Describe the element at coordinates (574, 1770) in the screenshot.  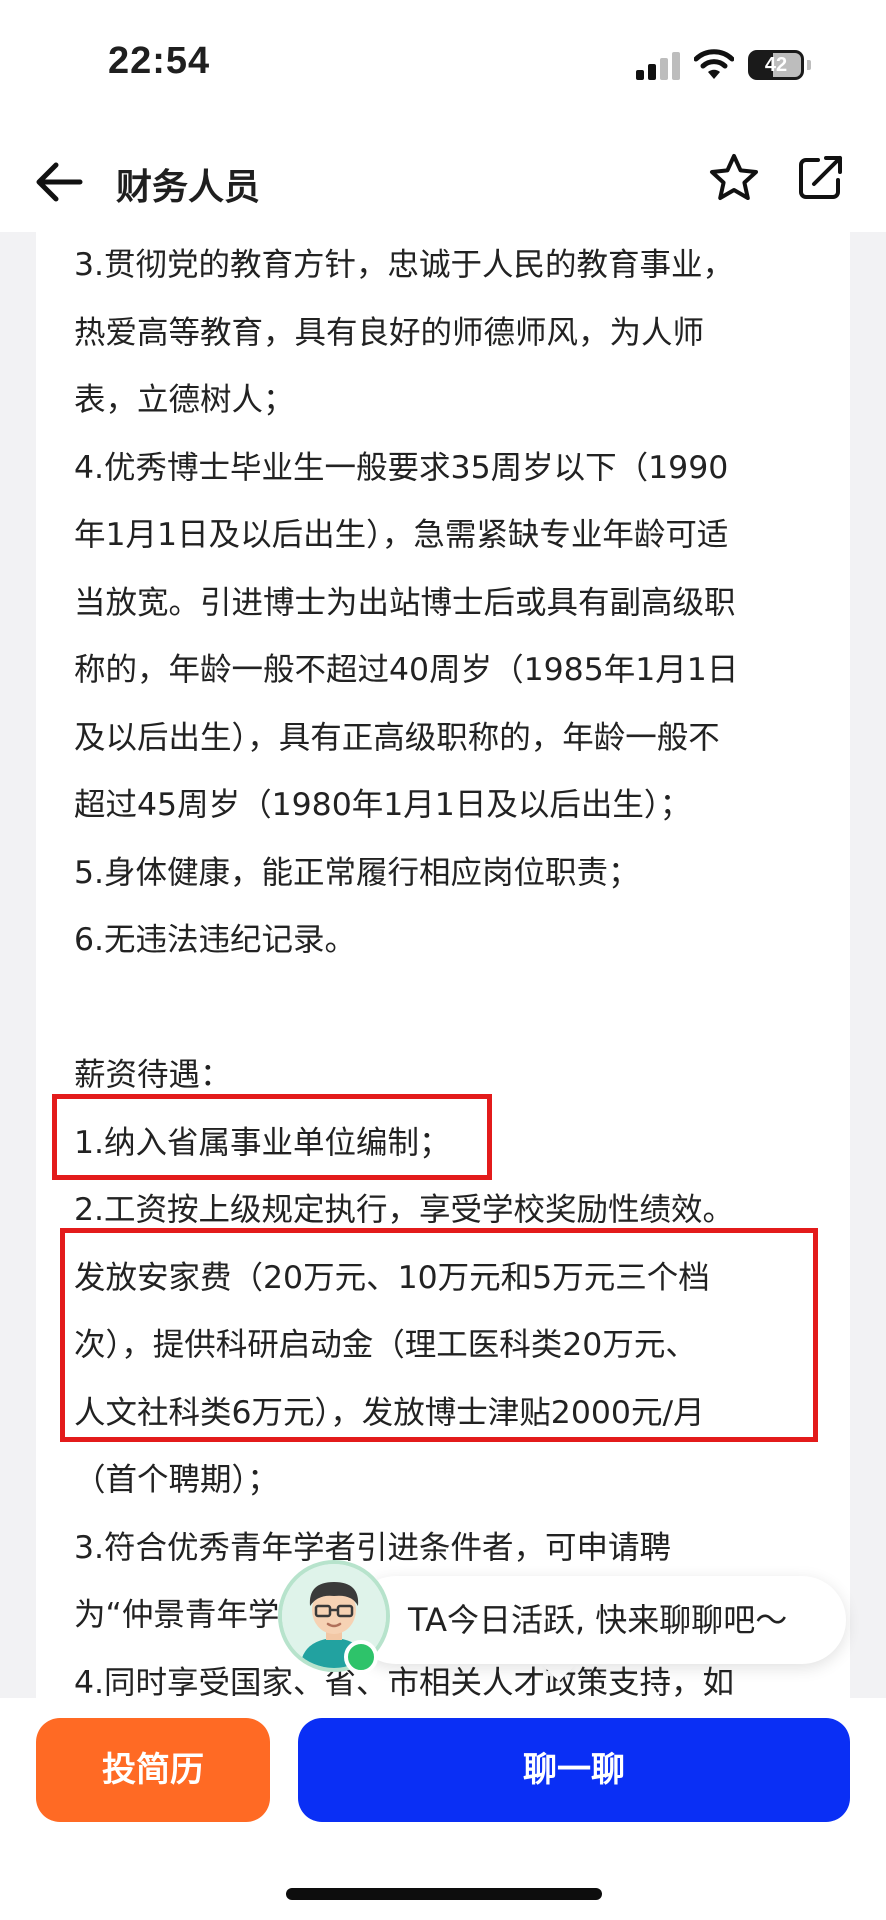
I see `chat-button: 聊一聊` at that location.